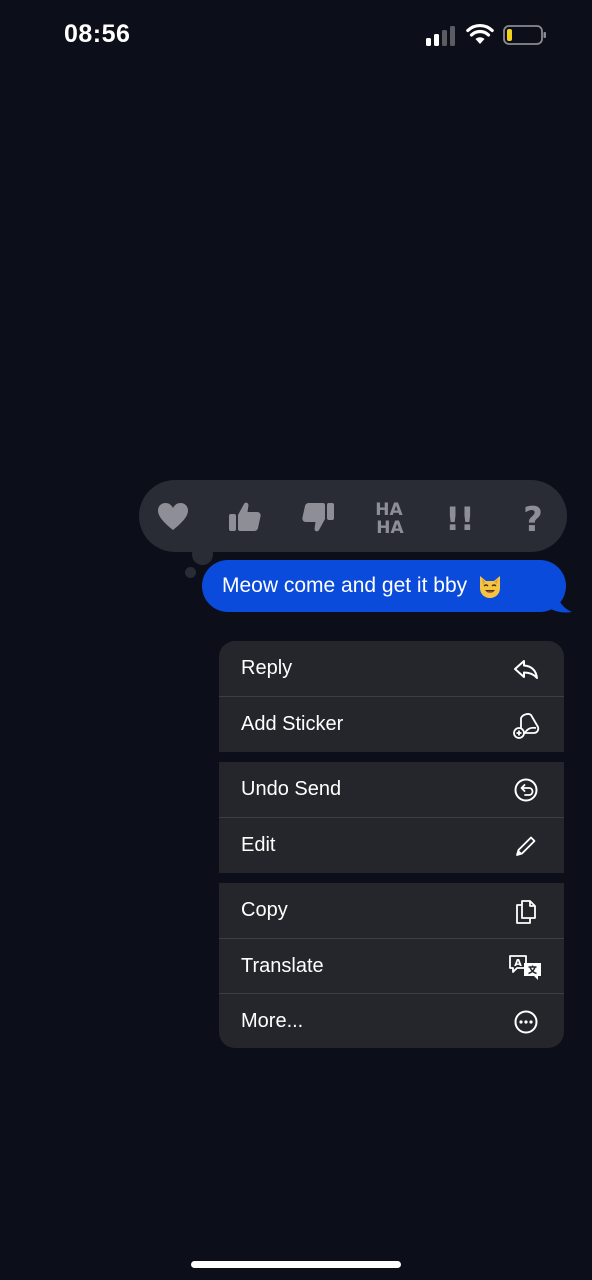 This screenshot has height=1280, width=592. I want to click on heart-icon, so click(173, 517).